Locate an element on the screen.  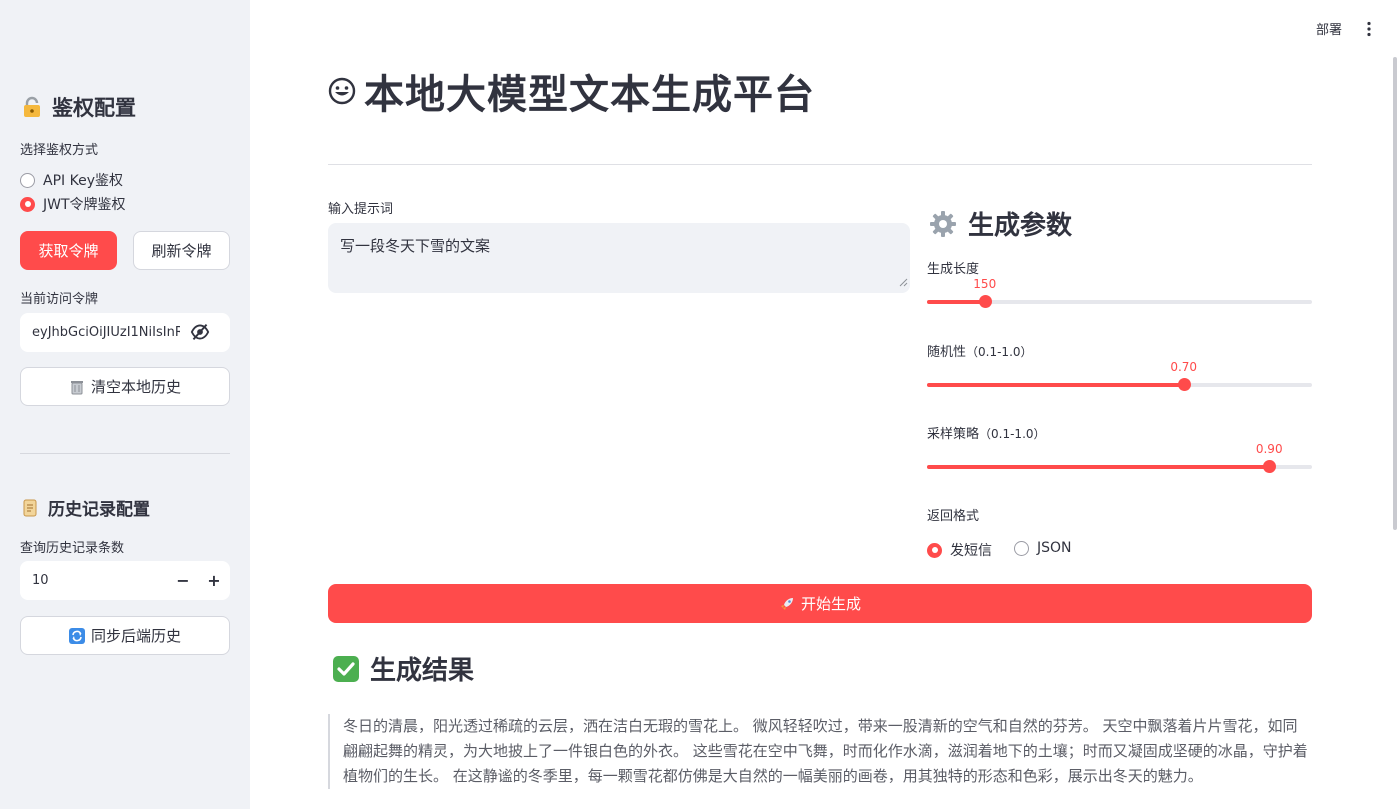
radio-format-json-label: JSON is located at coordinates (1054, 548).